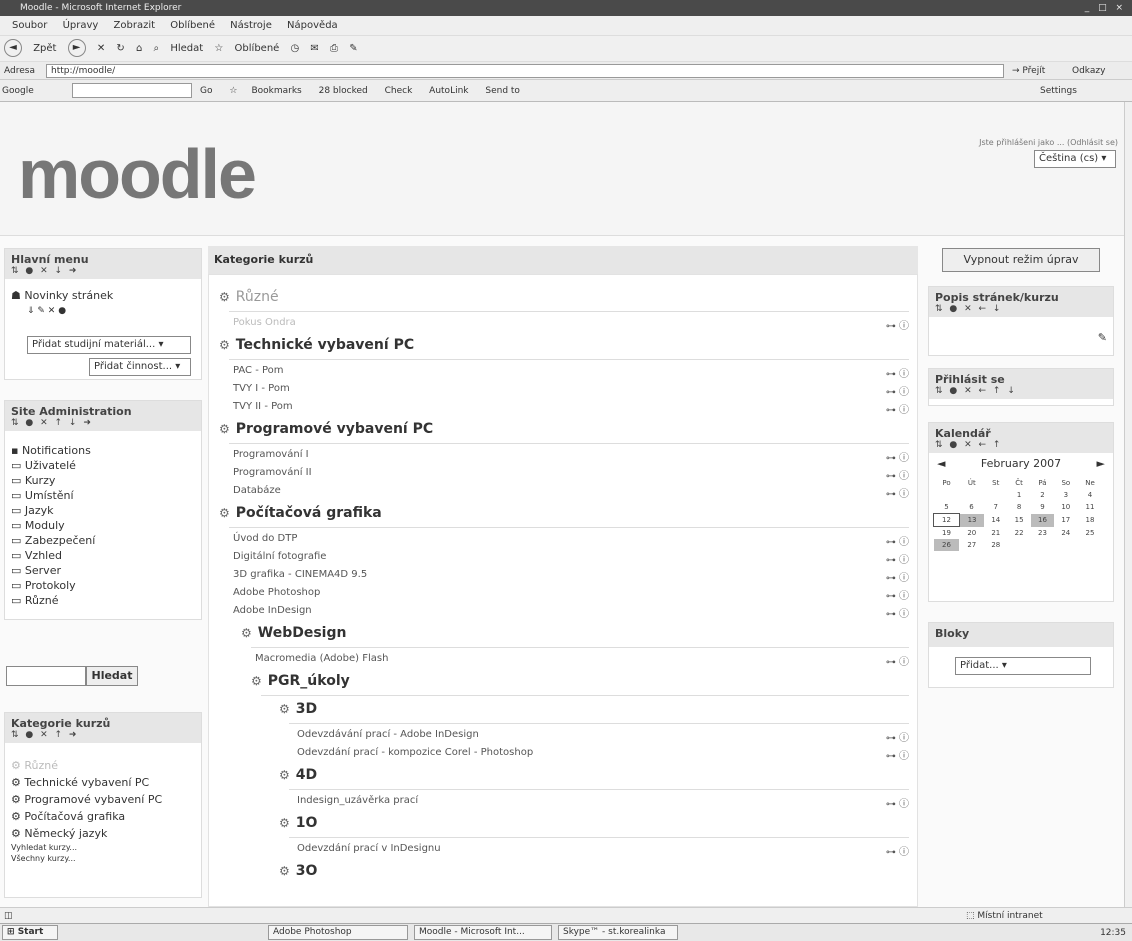 The width and height of the screenshot is (1132, 941). Describe the element at coordinates (112, 676) in the screenshot. I see `admin-search-button: Hledat` at that location.